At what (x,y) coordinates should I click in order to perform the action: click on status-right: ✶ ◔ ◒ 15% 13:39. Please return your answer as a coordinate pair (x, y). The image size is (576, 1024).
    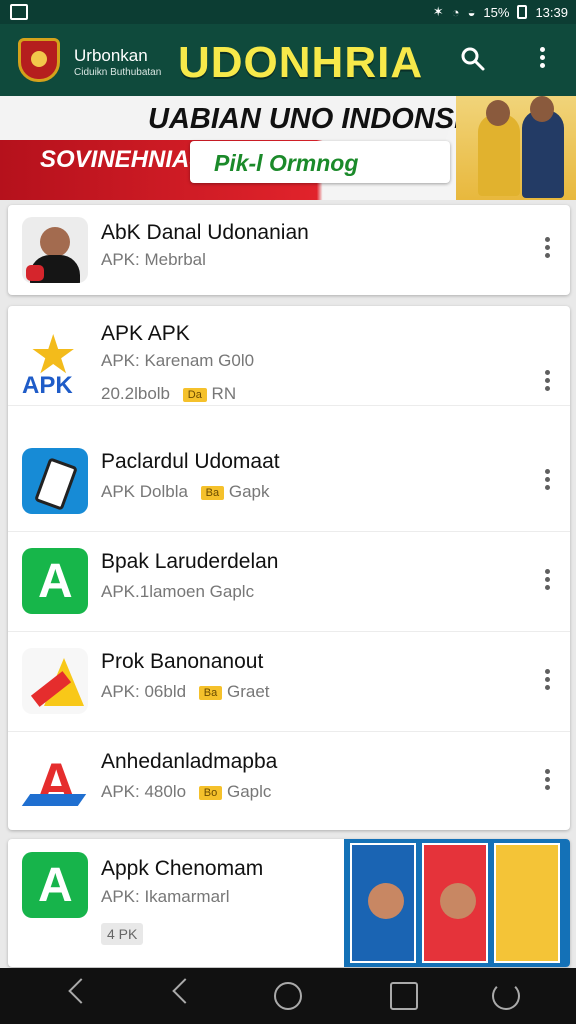
    Looking at the image, I should click on (500, 12).